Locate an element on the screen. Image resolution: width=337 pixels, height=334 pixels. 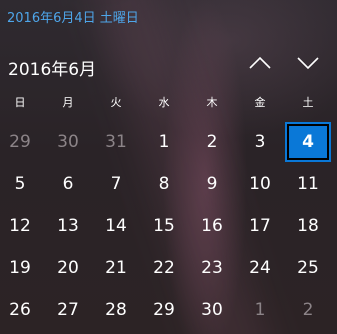
weekday-tue: 火 is located at coordinates (116, 102).